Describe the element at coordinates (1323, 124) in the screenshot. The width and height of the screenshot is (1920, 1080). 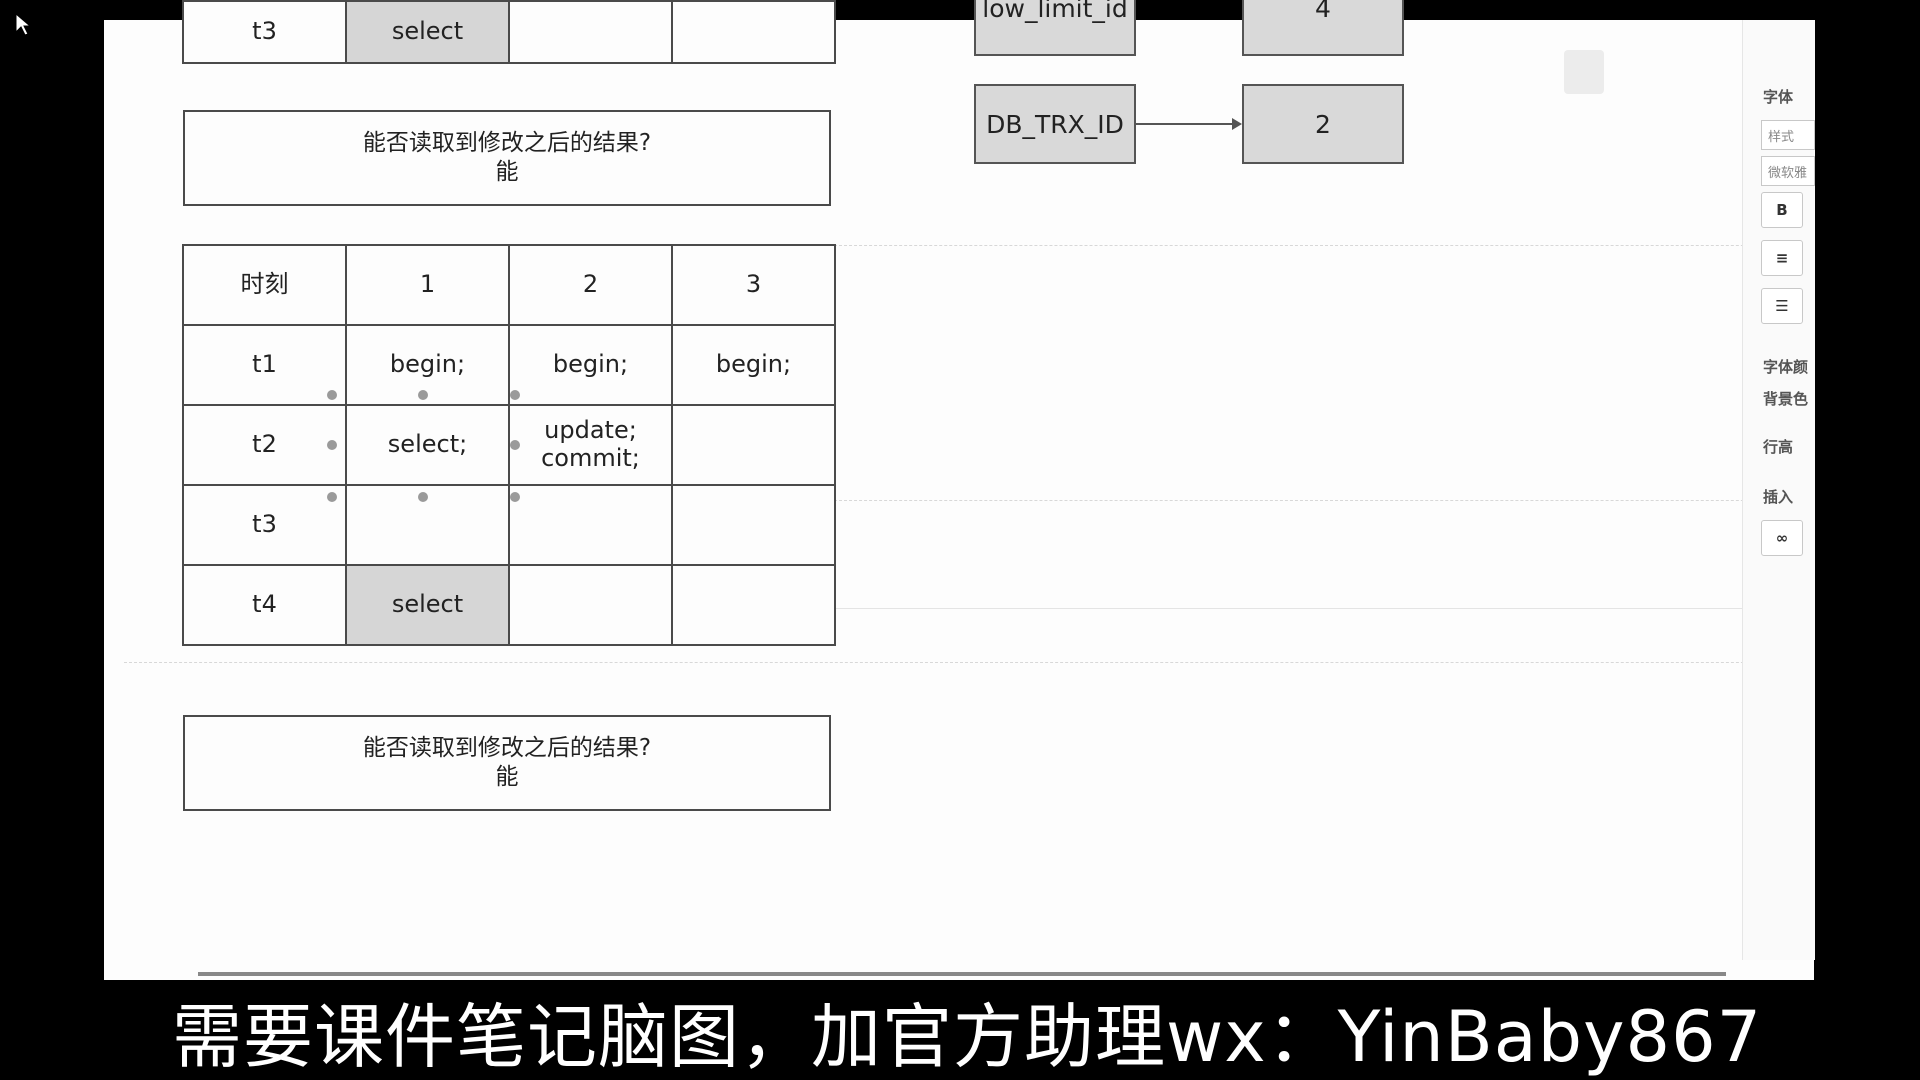
I see `trx-value-node: 2` at that location.